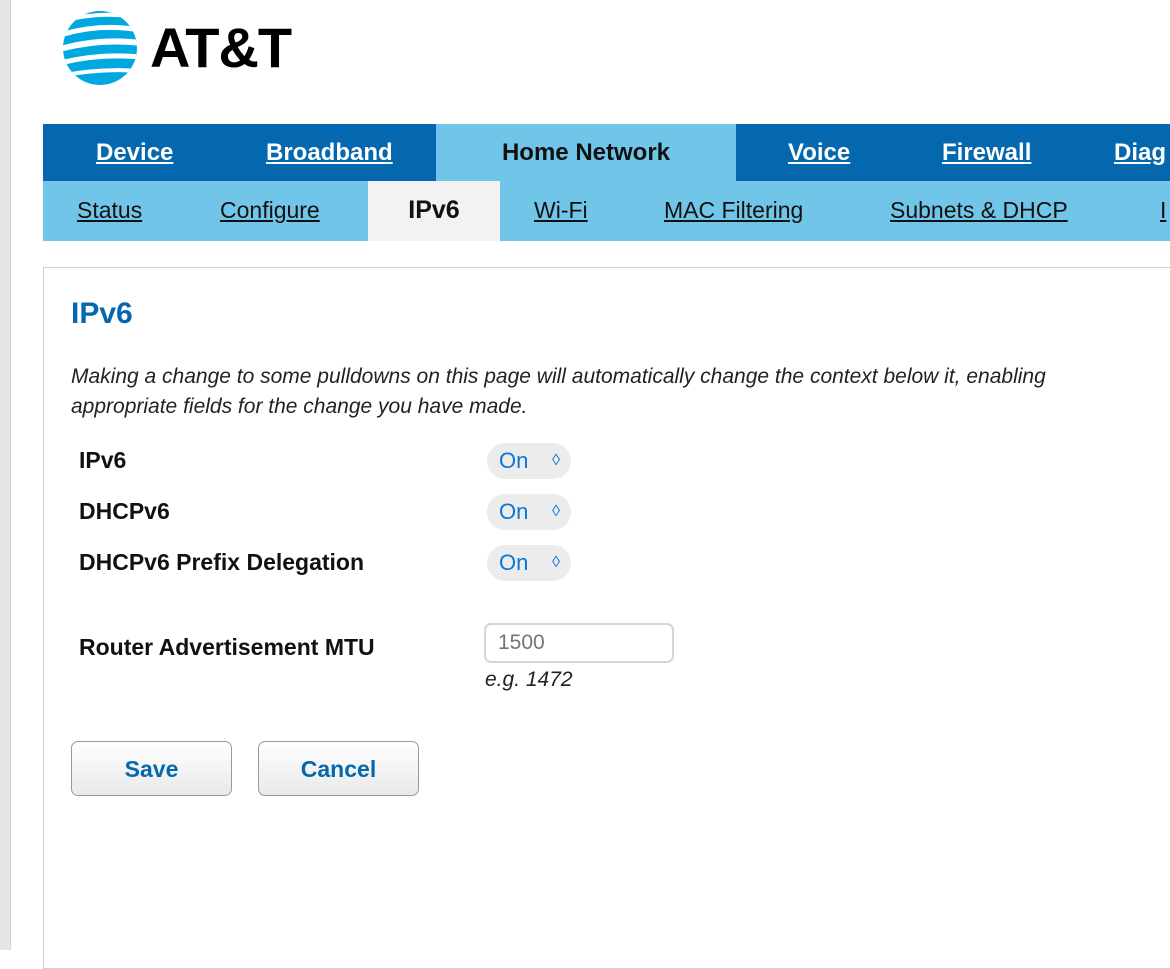  Describe the element at coordinates (124, 511) in the screenshot. I see `dhcpv6-label: DHCPv6` at that location.